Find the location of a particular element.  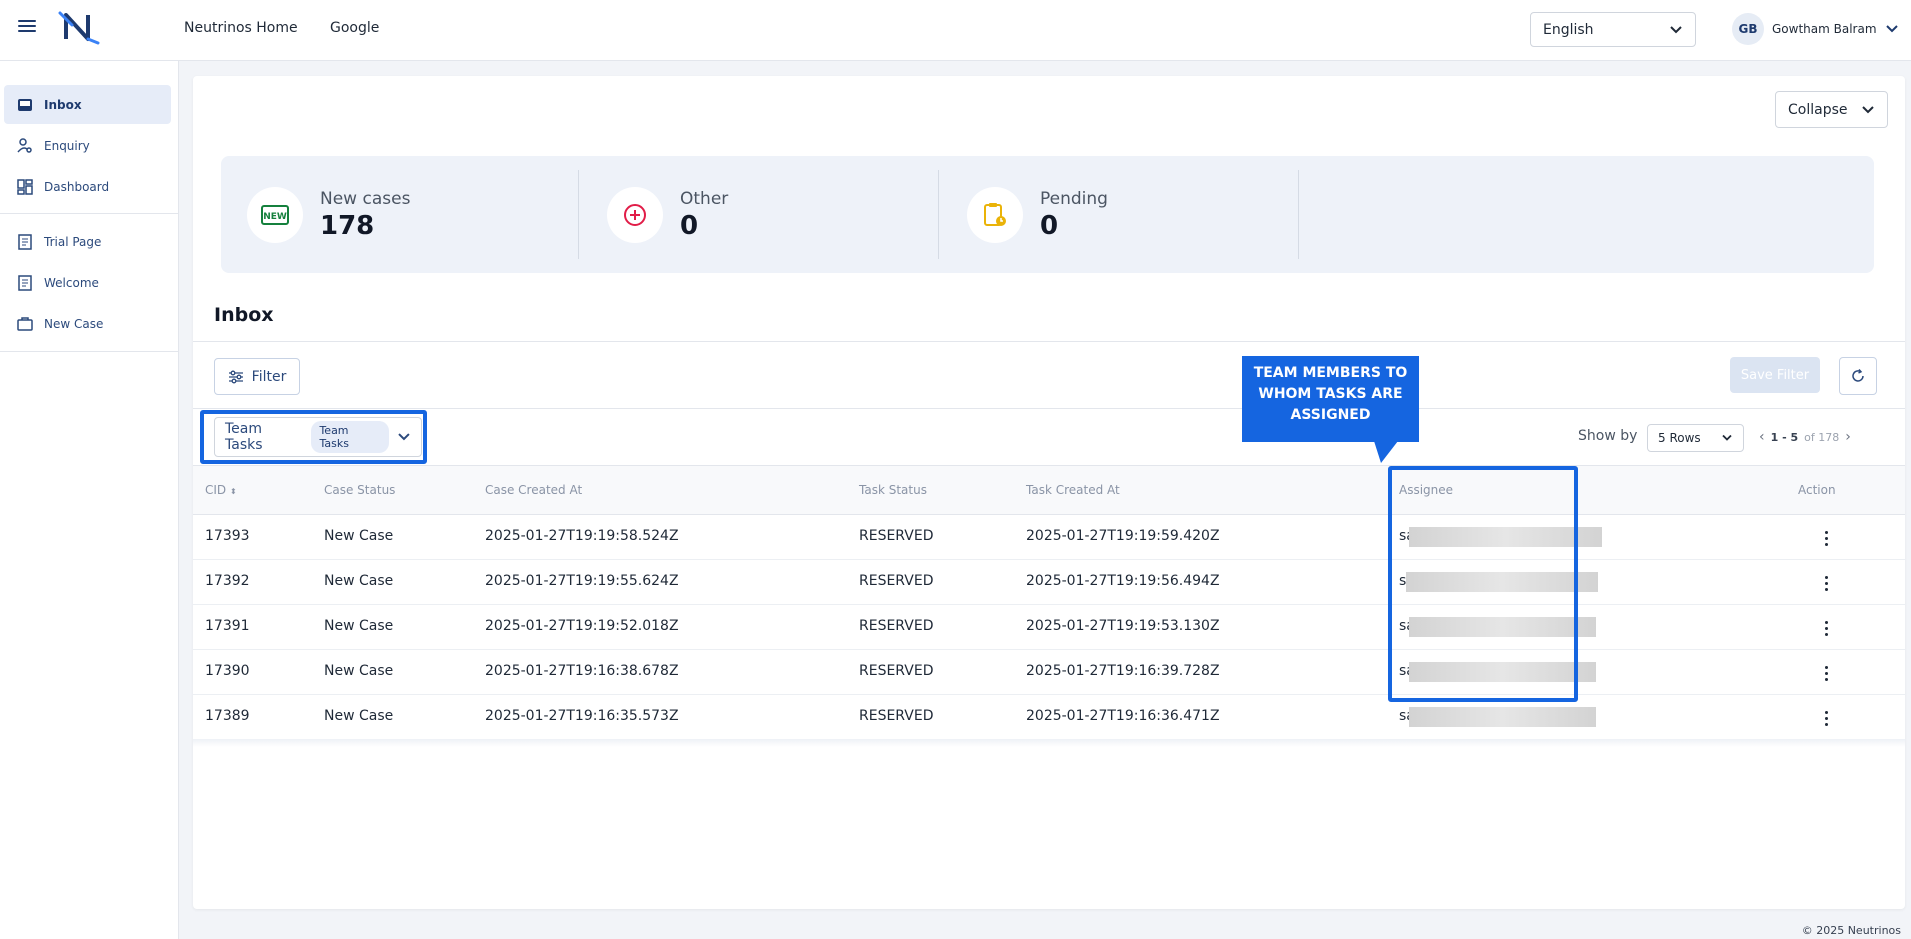

cell-case-created: 2025-01-27T19:19:55.624Z is located at coordinates (582, 581).